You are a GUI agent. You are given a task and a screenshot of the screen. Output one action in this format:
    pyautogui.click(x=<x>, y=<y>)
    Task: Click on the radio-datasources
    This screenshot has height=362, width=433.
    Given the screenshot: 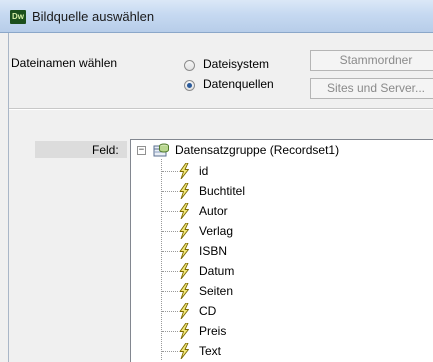 What is the action you would take?
    pyautogui.click(x=189, y=85)
    